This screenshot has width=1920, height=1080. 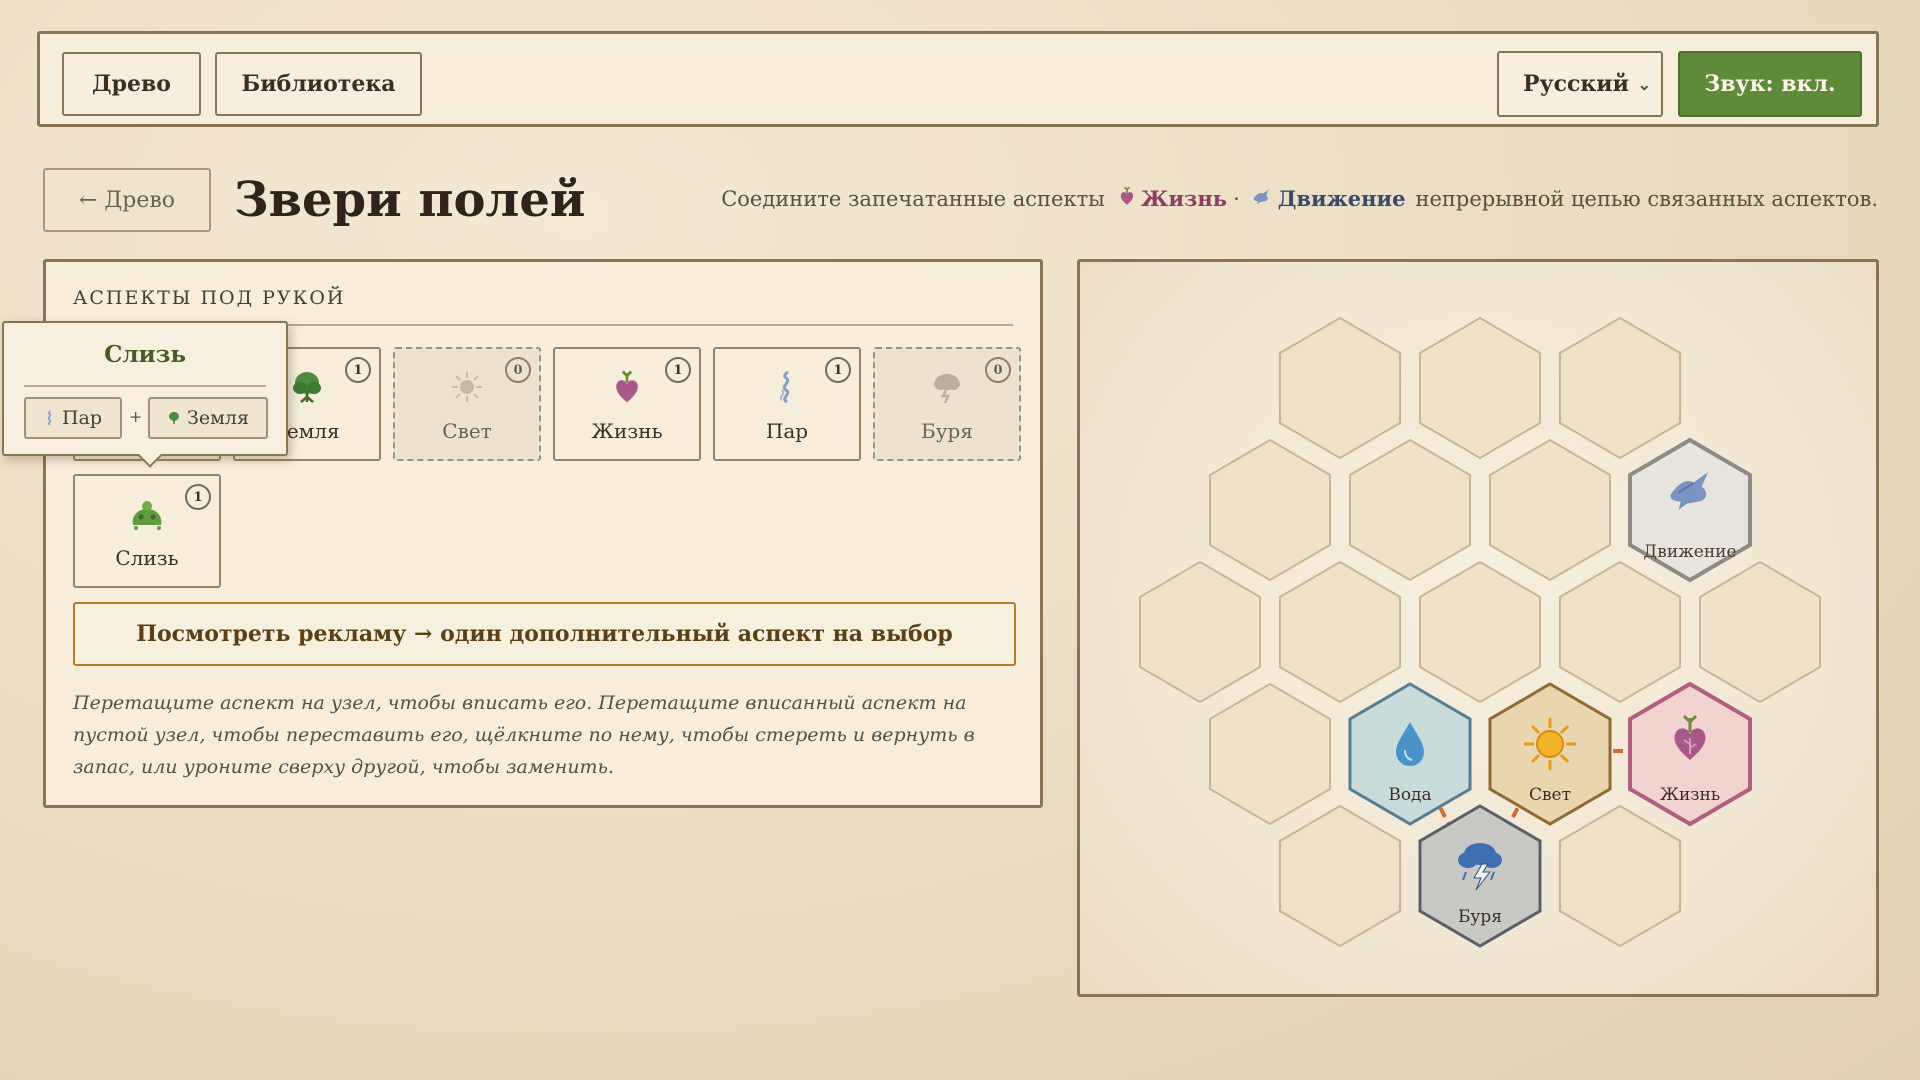 I want to click on card-label: Буря, so click(x=947, y=431).